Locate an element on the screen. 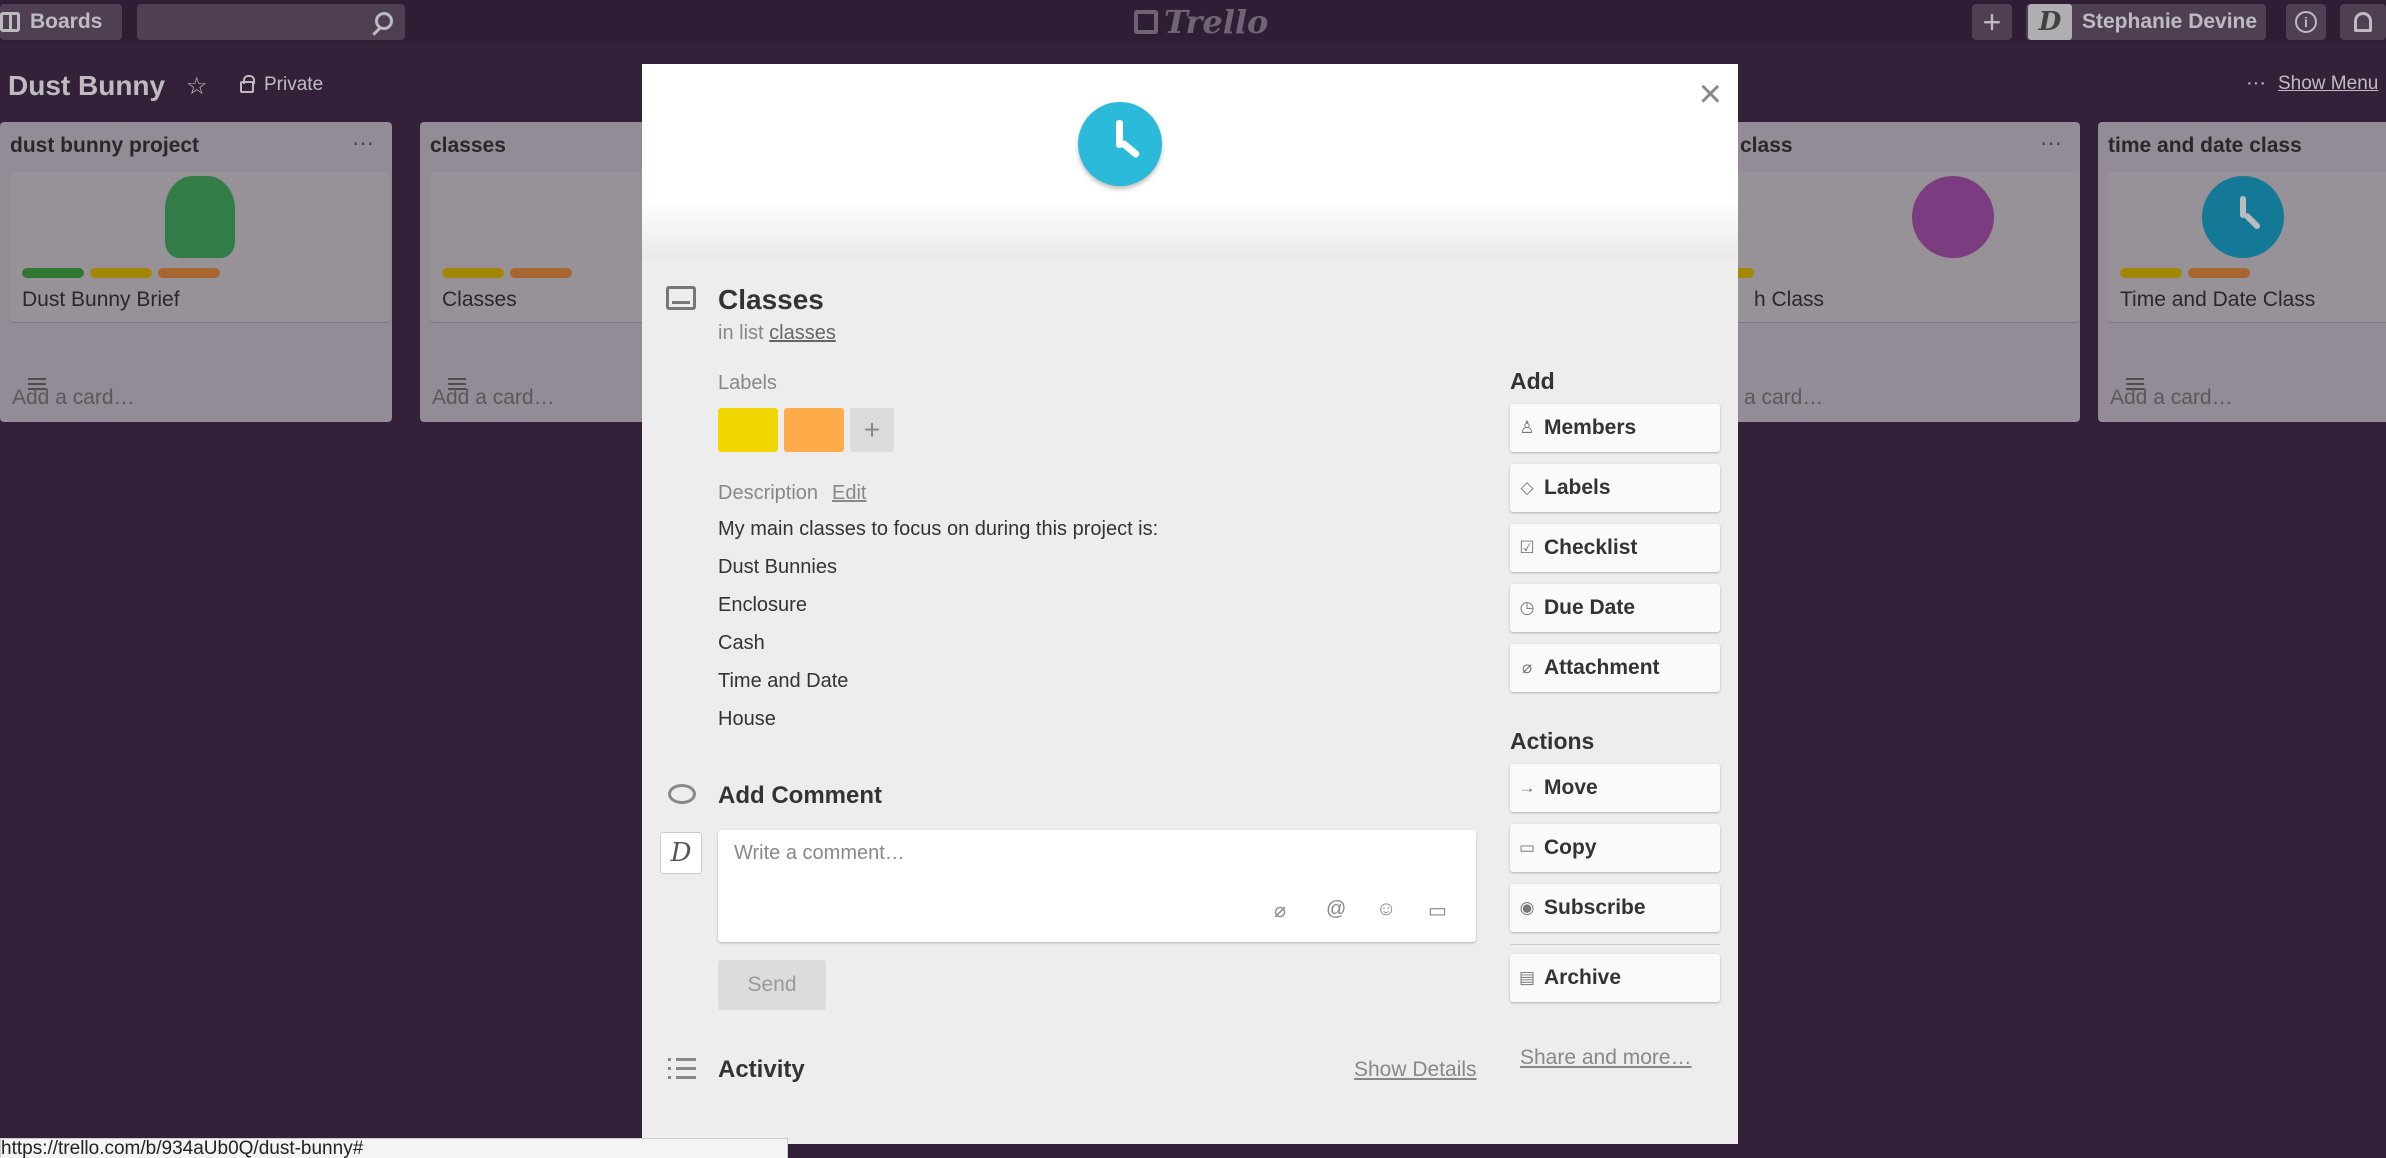 This screenshot has width=2386, height=1158. description-heading: Description is located at coordinates (768, 493).